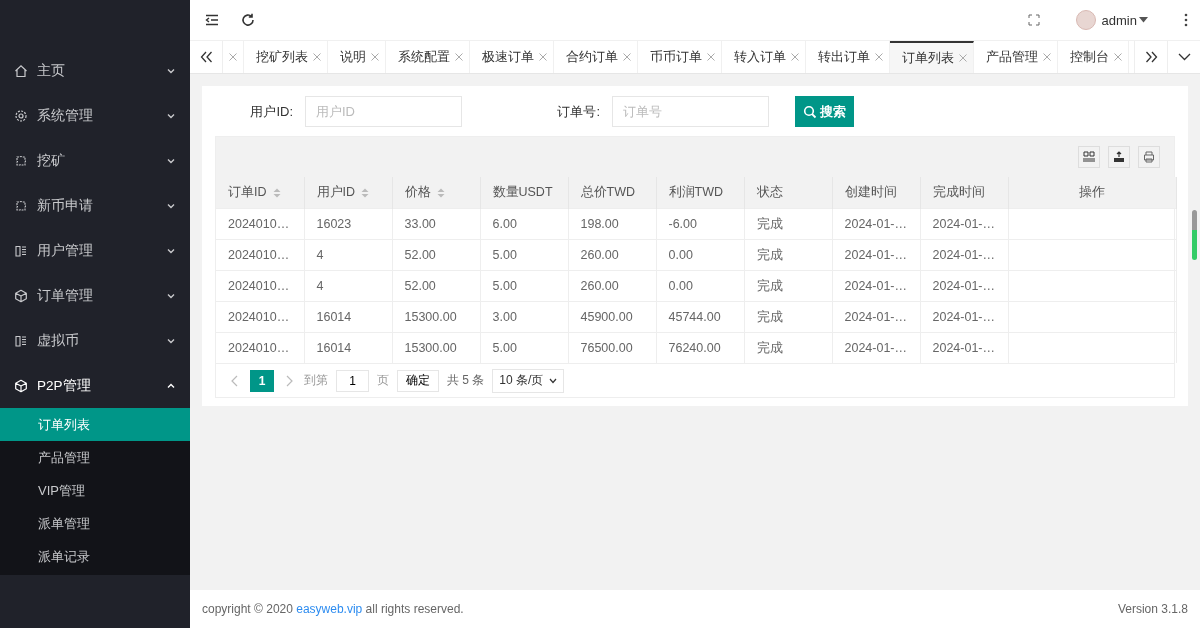 The width and height of the screenshot is (1200, 628). What do you see at coordinates (1092, 193) in the screenshot?
I see `column-header: 操作` at bounding box center [1092, 193].